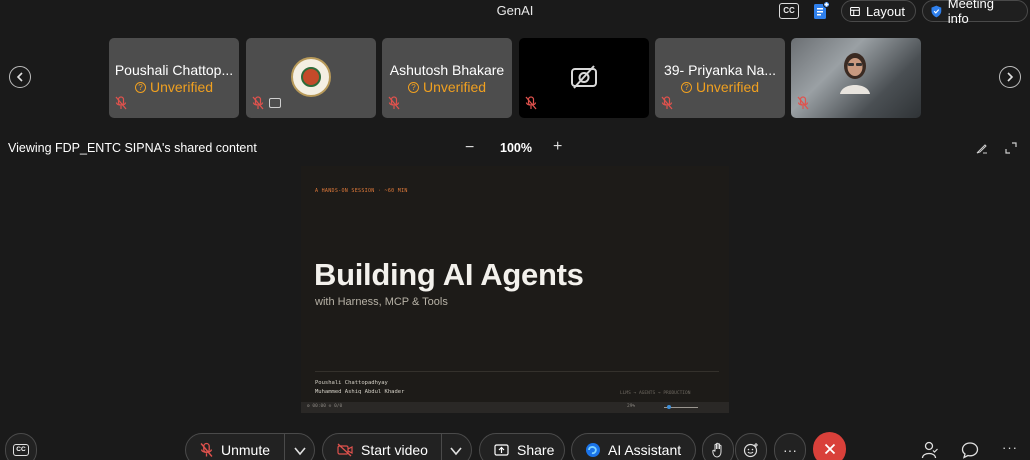  I want to click on share-screen-icon, so click(501, 449).